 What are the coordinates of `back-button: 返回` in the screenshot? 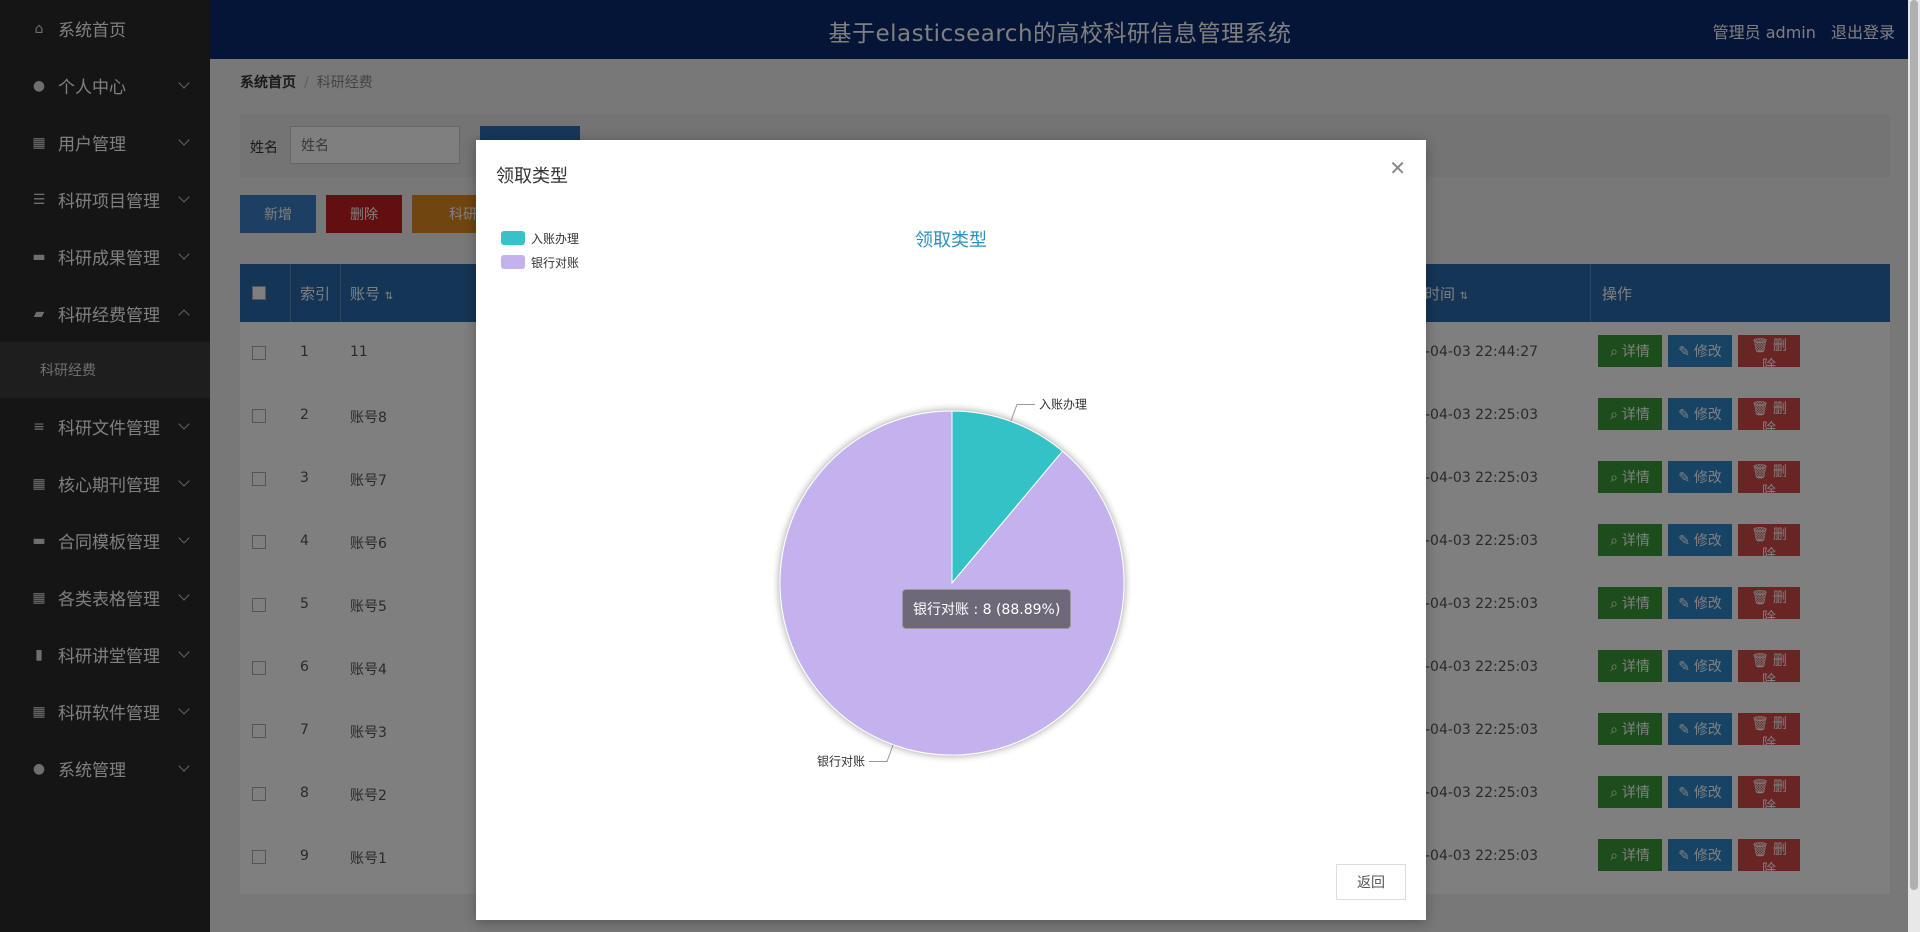 It's located at (1371, 882).